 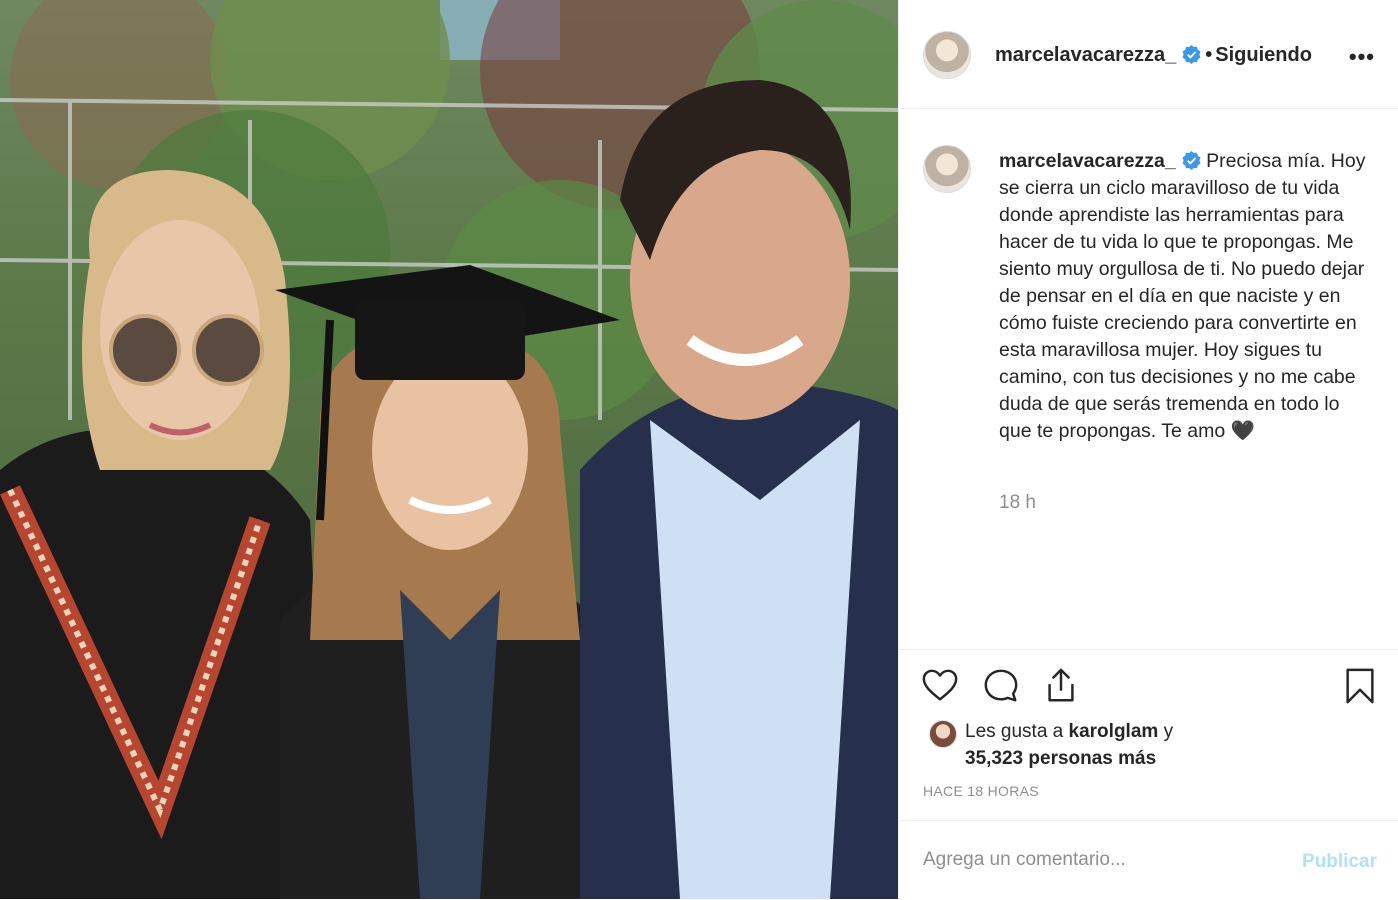 What do you see at coordinates (947, 55) in the screenshot?
I see `author-avatar` at bounding box center [947, 55].